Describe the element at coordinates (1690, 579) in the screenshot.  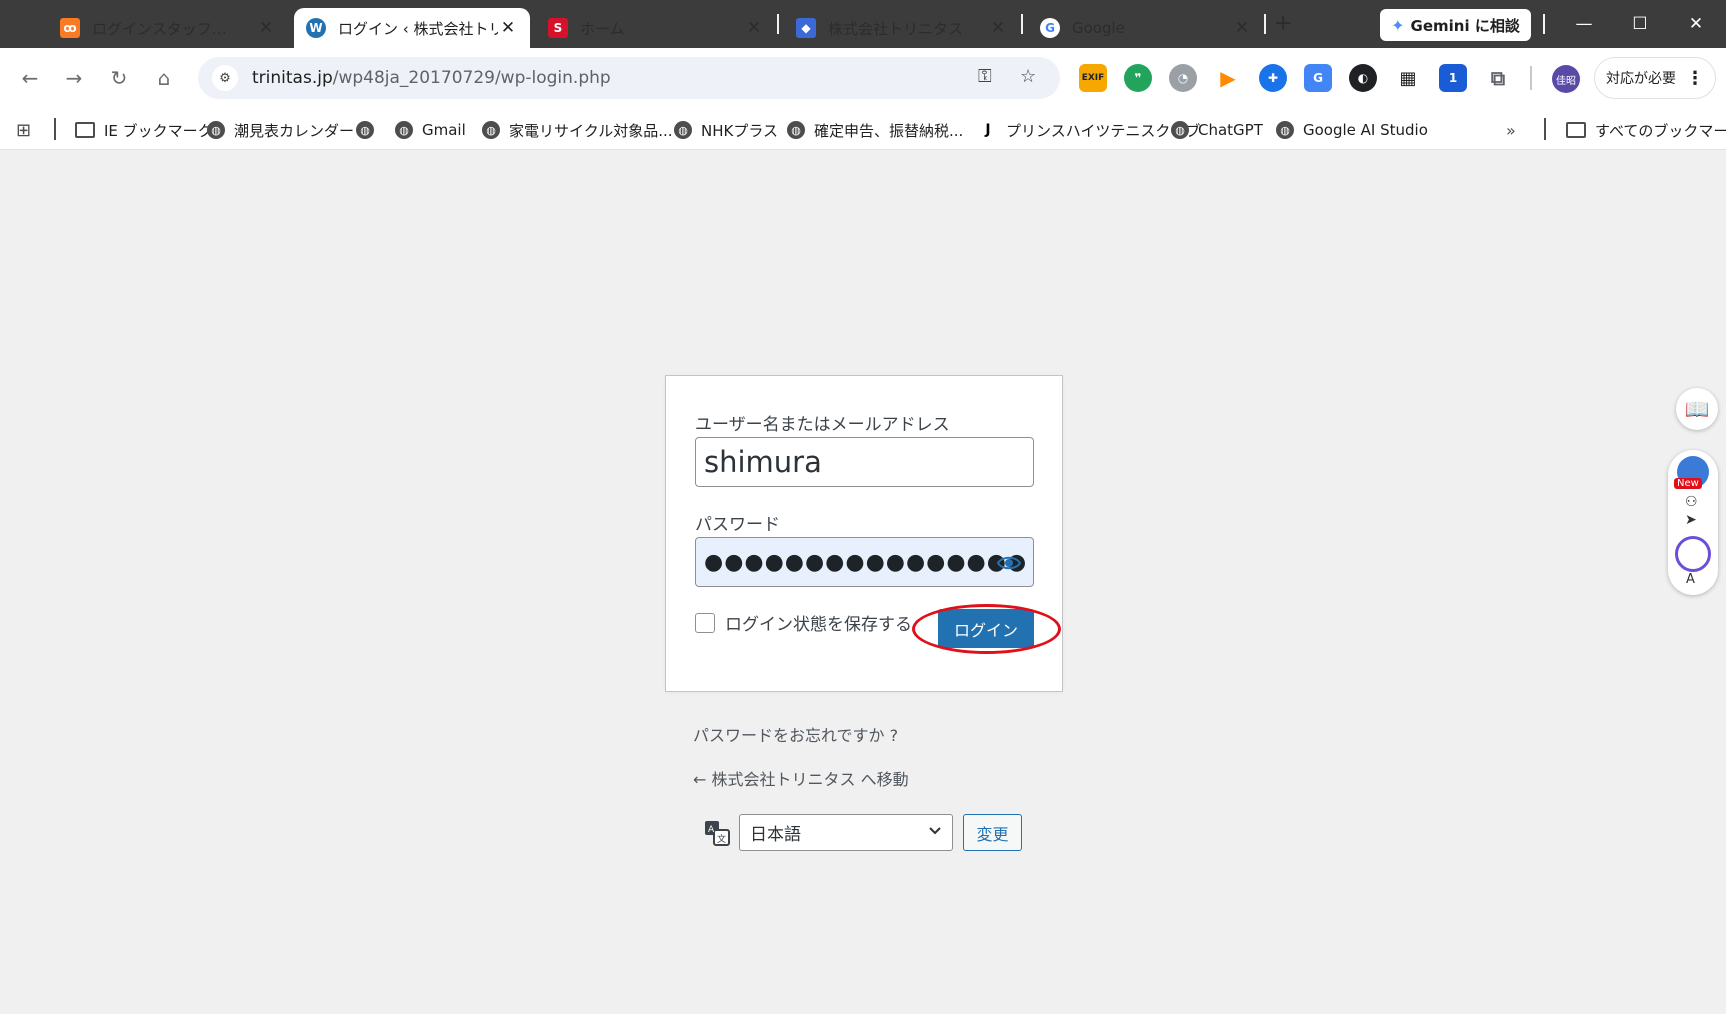
I see `translate-a-icon: A` at that location.